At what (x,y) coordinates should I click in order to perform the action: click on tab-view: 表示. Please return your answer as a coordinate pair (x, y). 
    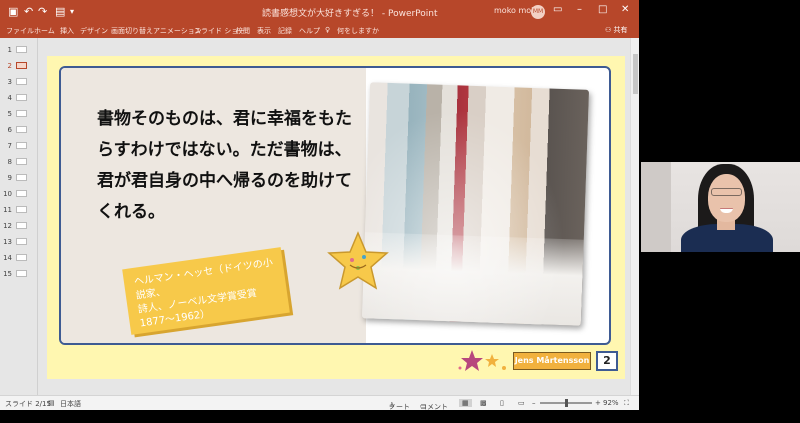
    Looking at the image, I should click on (264, 31).